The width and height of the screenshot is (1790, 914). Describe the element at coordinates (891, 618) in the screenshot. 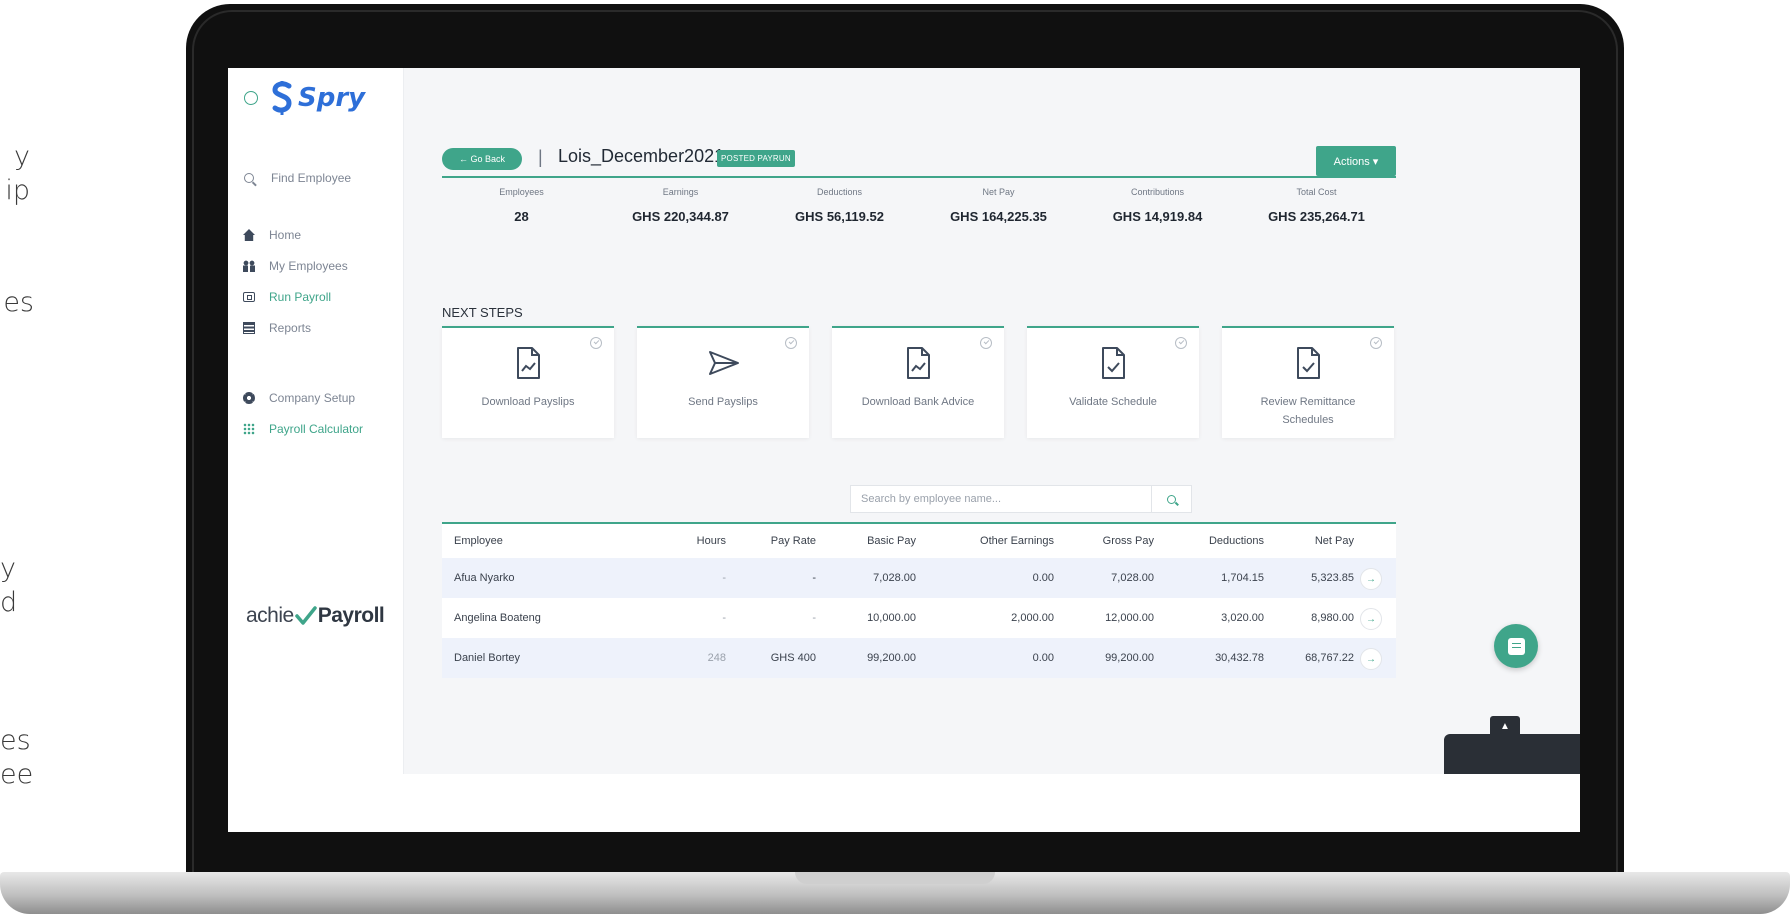

I see `cell-basic-pay: 10,000.00` at that location.